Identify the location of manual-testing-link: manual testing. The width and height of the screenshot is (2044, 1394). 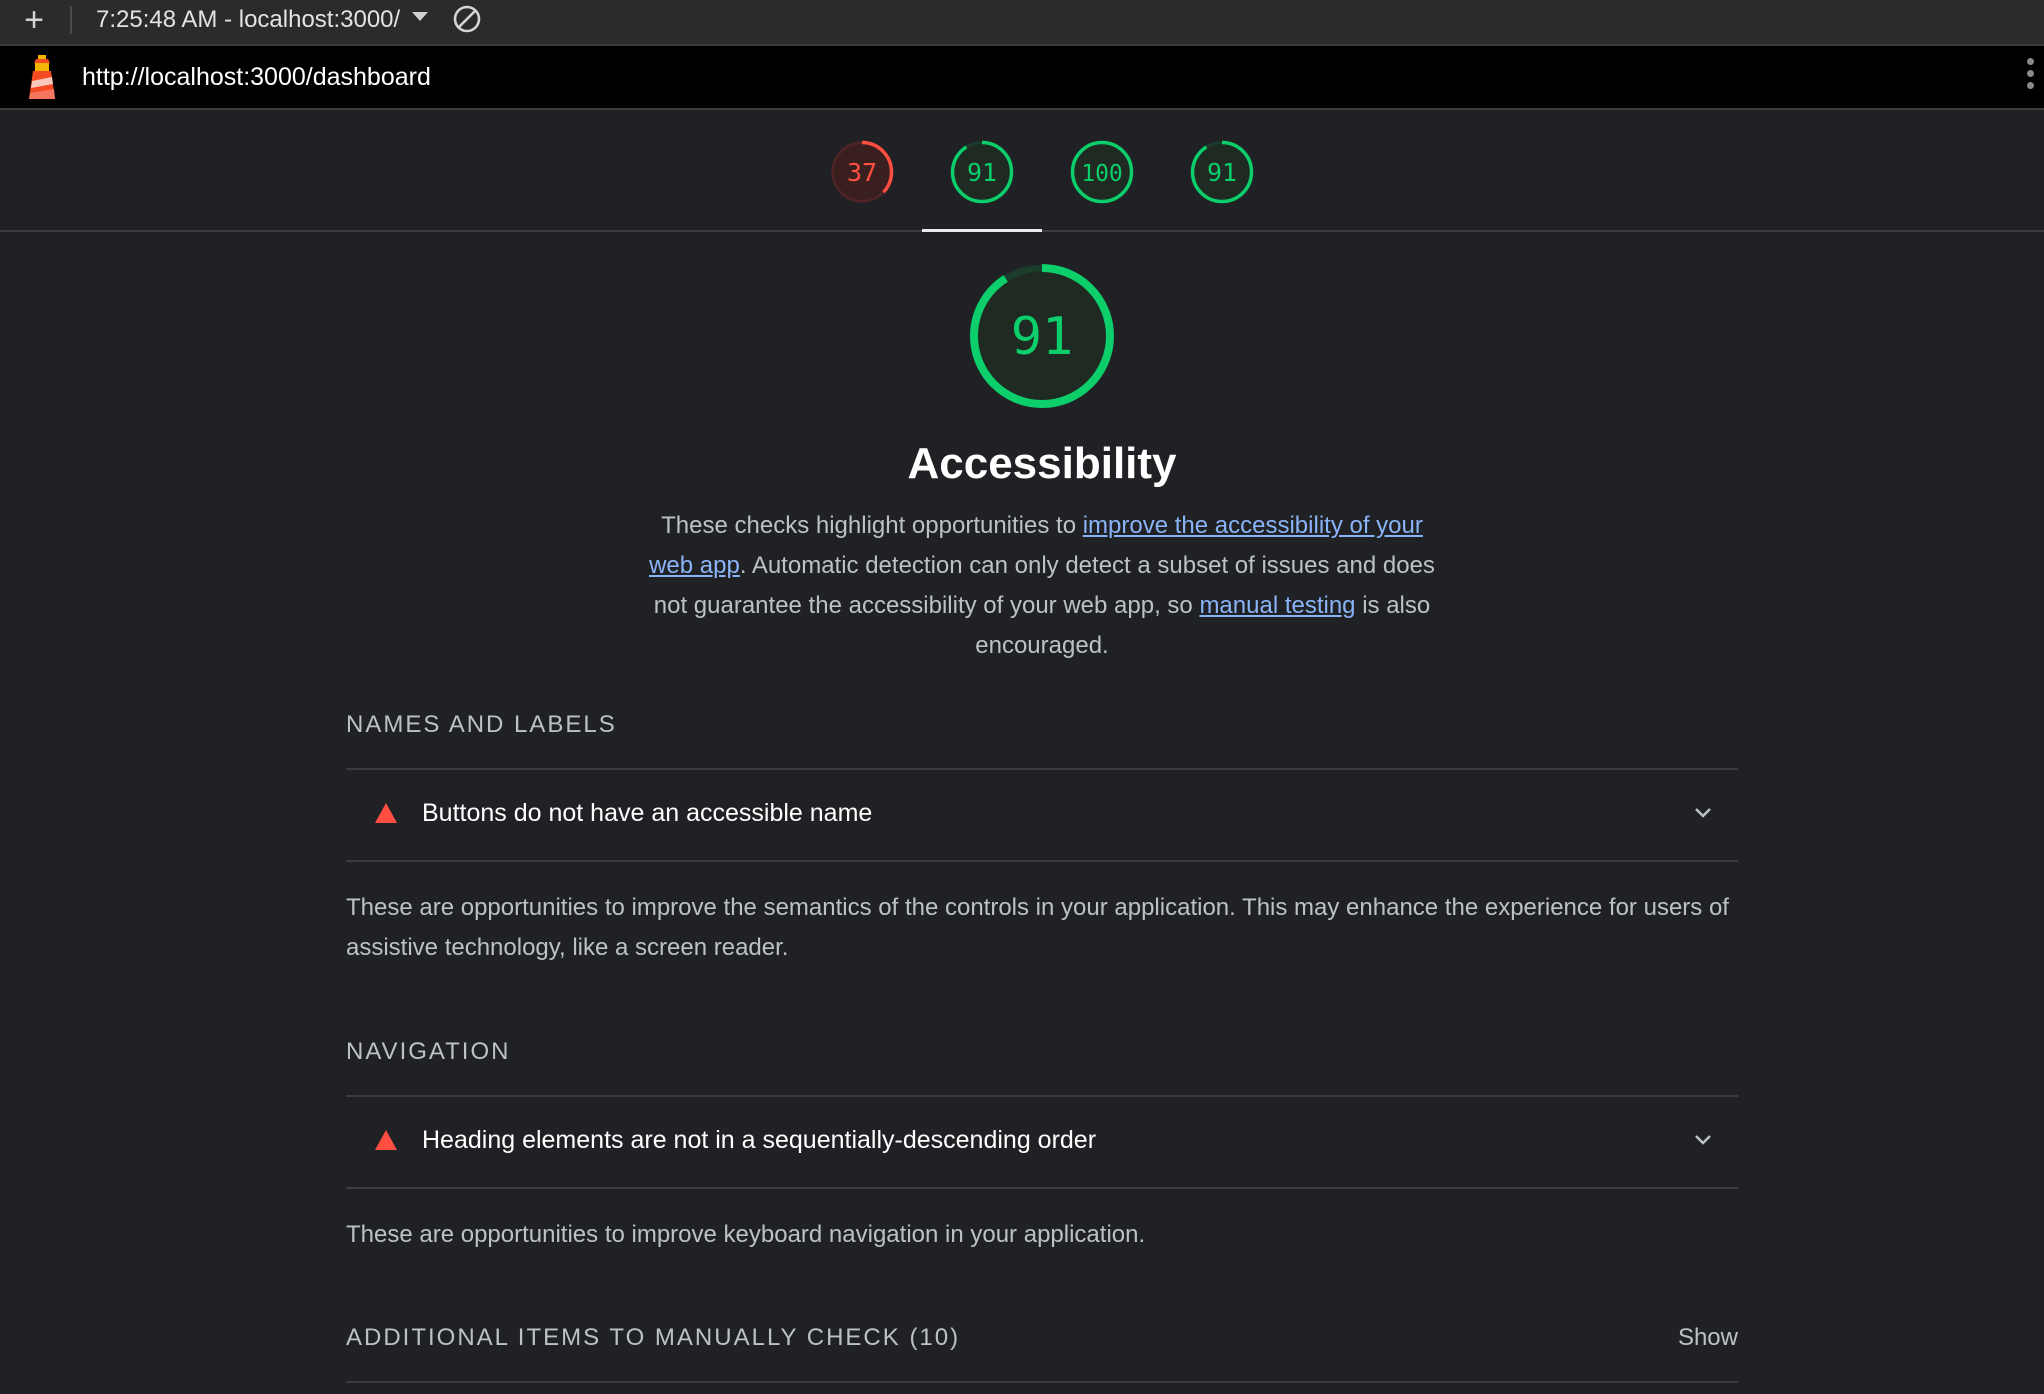
(1277, 605).